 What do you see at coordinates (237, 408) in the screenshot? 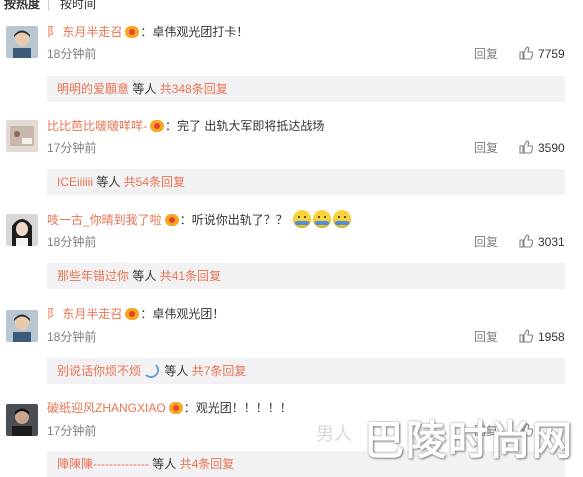
I see `comment-text: ：观光团！！！！！` at bounding box center [237, 408].